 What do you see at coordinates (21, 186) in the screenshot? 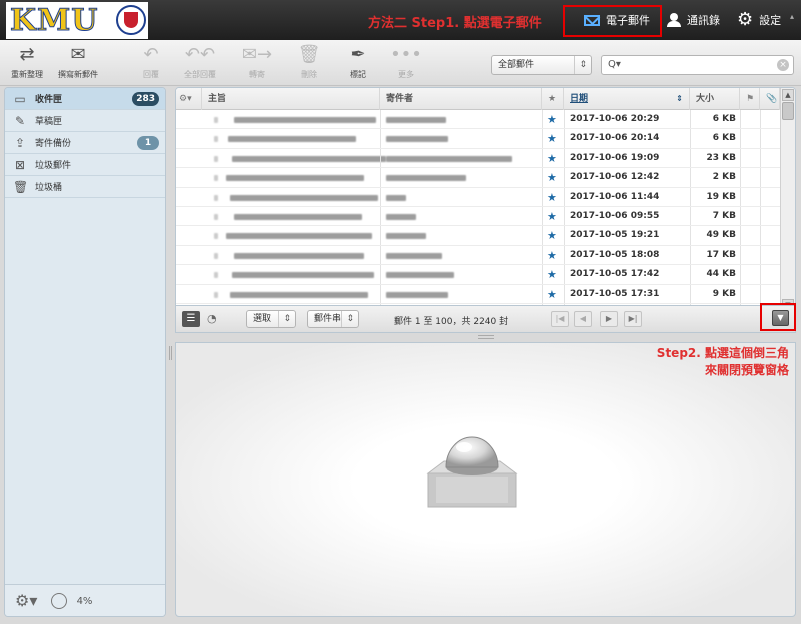
I see `trash-icon: 🗑` at bounding box center [21, 186].